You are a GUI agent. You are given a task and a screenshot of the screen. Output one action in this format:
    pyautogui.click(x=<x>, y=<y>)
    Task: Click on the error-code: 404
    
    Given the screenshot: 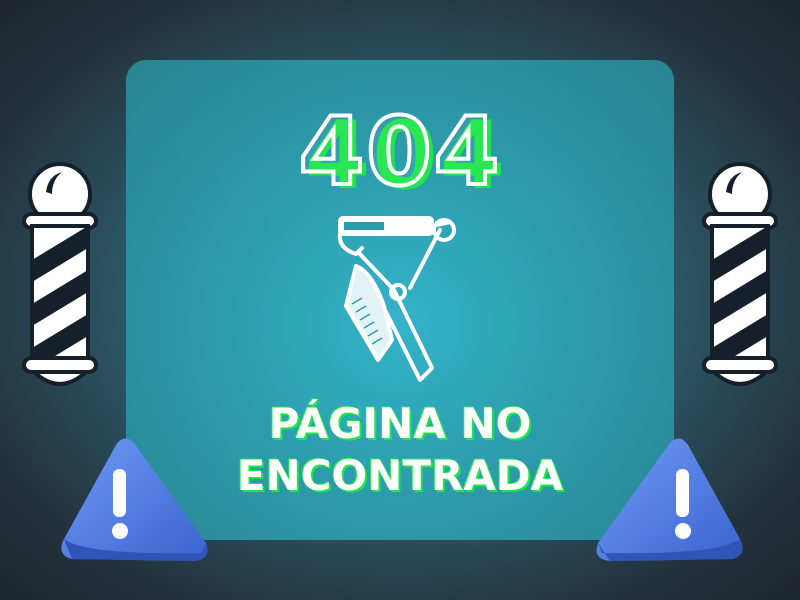 What is the action you would take?
    pyautogui.click(x=399, y=152)
    